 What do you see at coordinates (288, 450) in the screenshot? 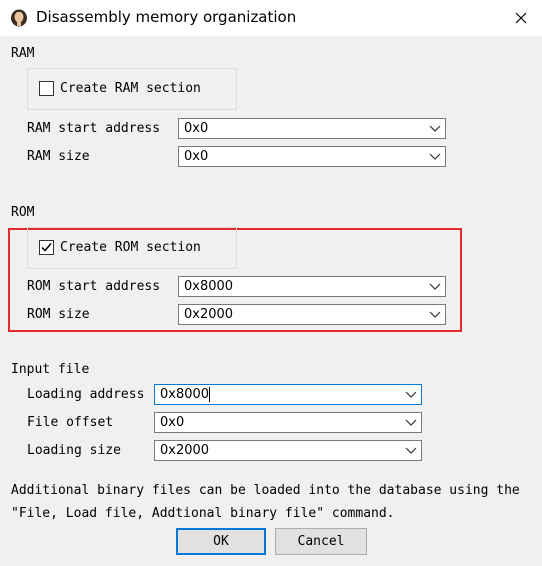
I see `loading-size-combo: 0x2000` at bounding box center [288, 450].